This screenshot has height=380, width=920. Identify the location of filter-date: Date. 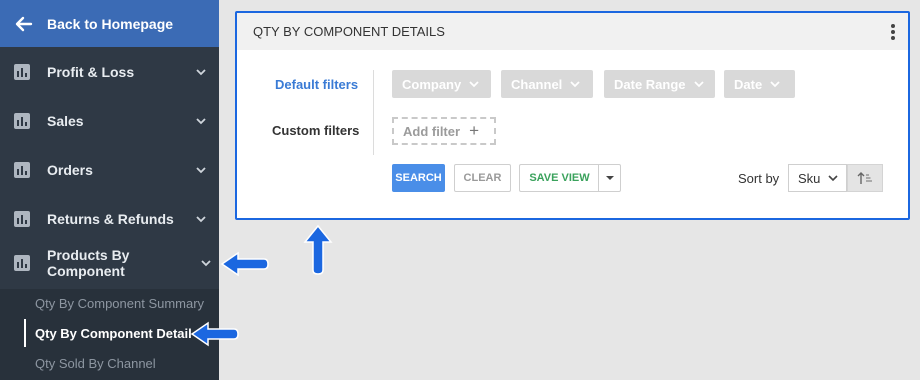
(759, 84).